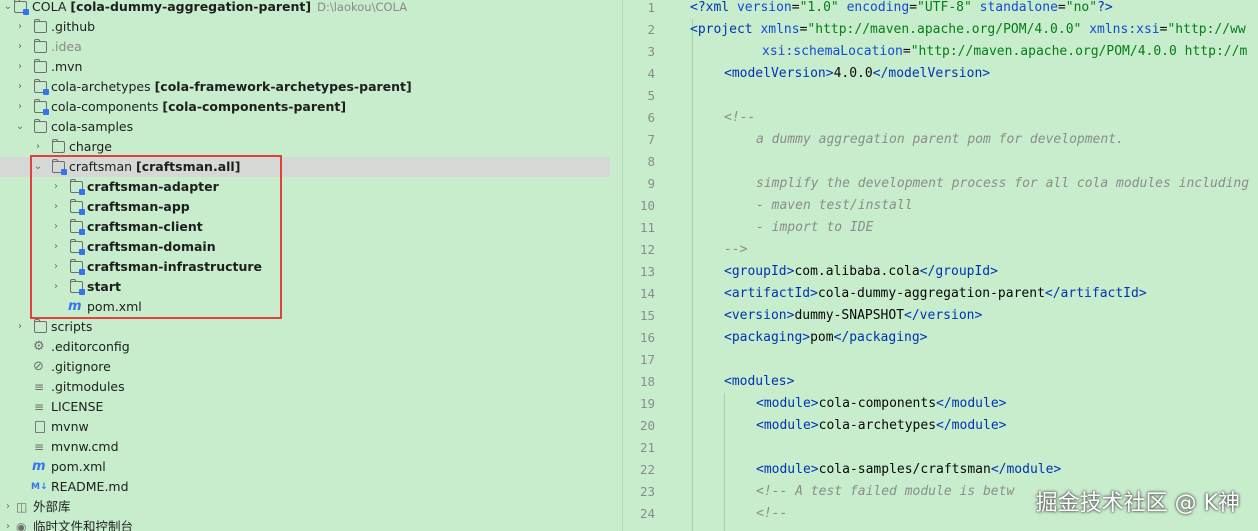  I want to click on code-line-24: <!--, so click(772, 513).